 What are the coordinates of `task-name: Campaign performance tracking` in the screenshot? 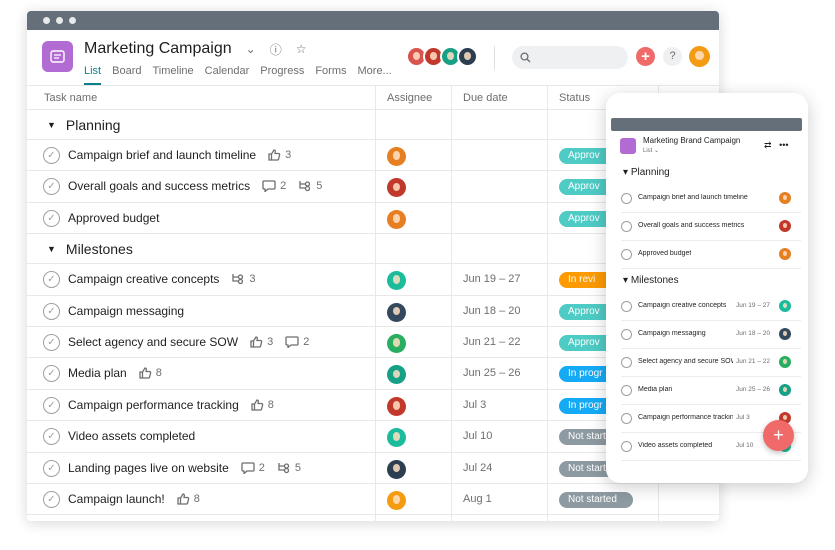 It's located at (153, 405).